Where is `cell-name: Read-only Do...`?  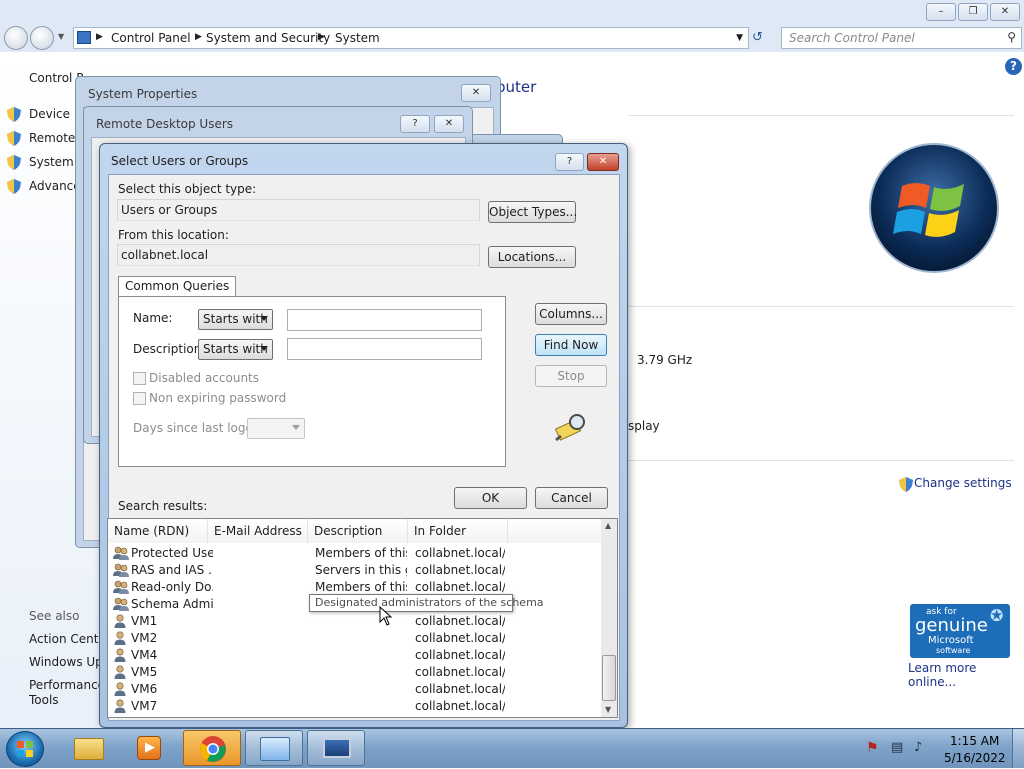
cell-name: Read-only Do... is located at coordinates (172, 587).